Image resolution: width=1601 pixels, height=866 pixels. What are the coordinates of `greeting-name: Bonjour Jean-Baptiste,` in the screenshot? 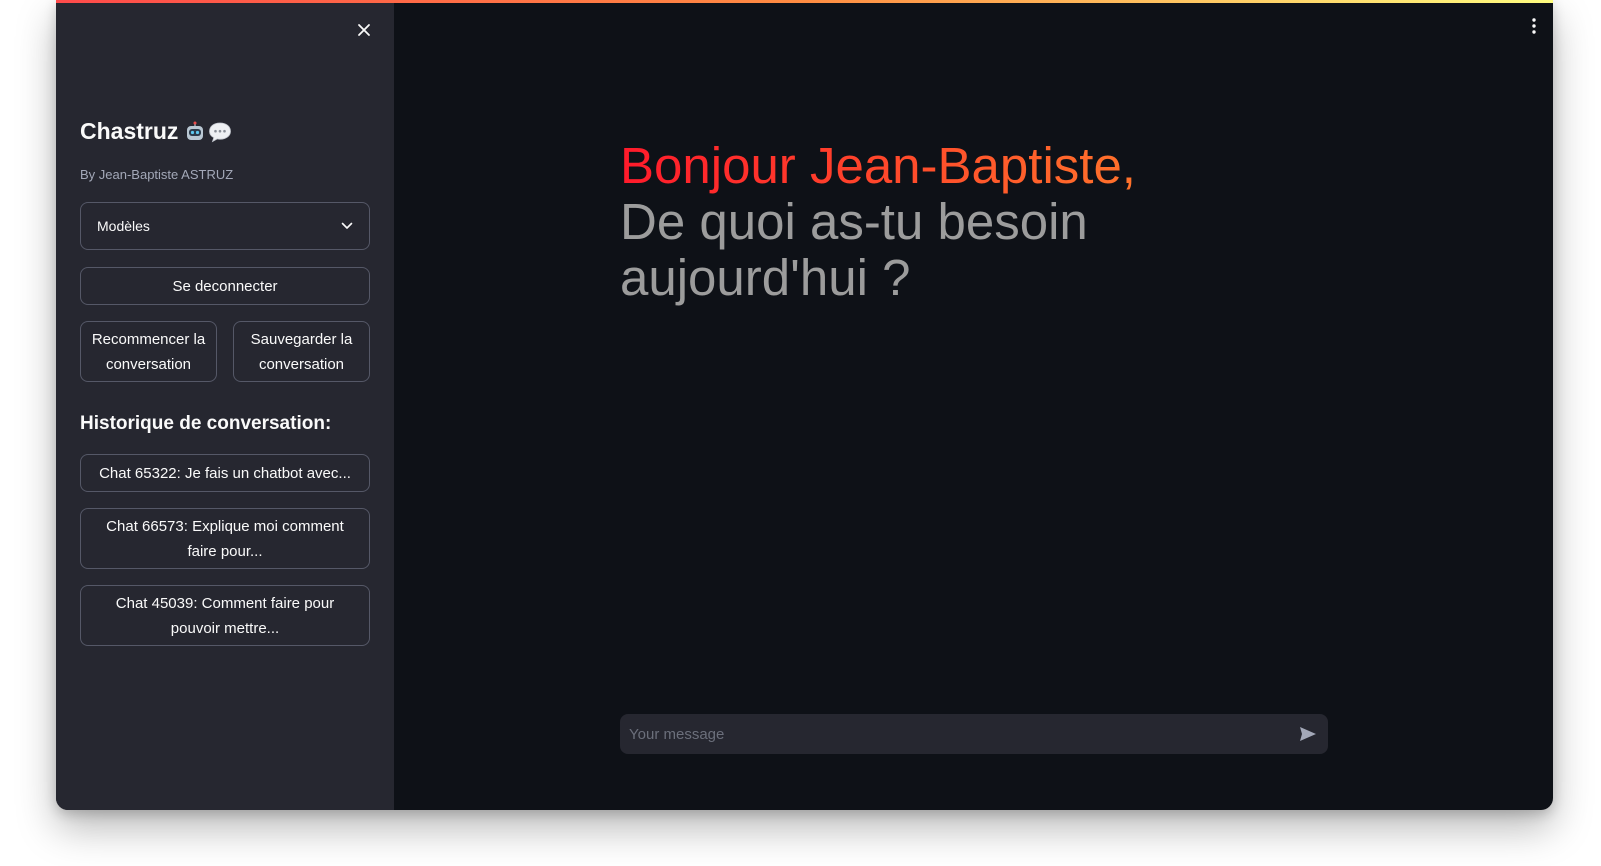 It's located at (900, 166).